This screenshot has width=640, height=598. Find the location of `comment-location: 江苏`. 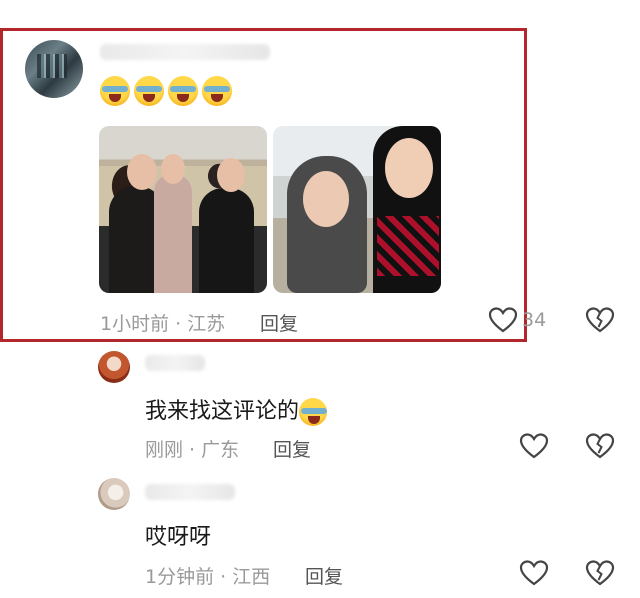

comment-location: 江苏 is located at coordinates (206, 324).